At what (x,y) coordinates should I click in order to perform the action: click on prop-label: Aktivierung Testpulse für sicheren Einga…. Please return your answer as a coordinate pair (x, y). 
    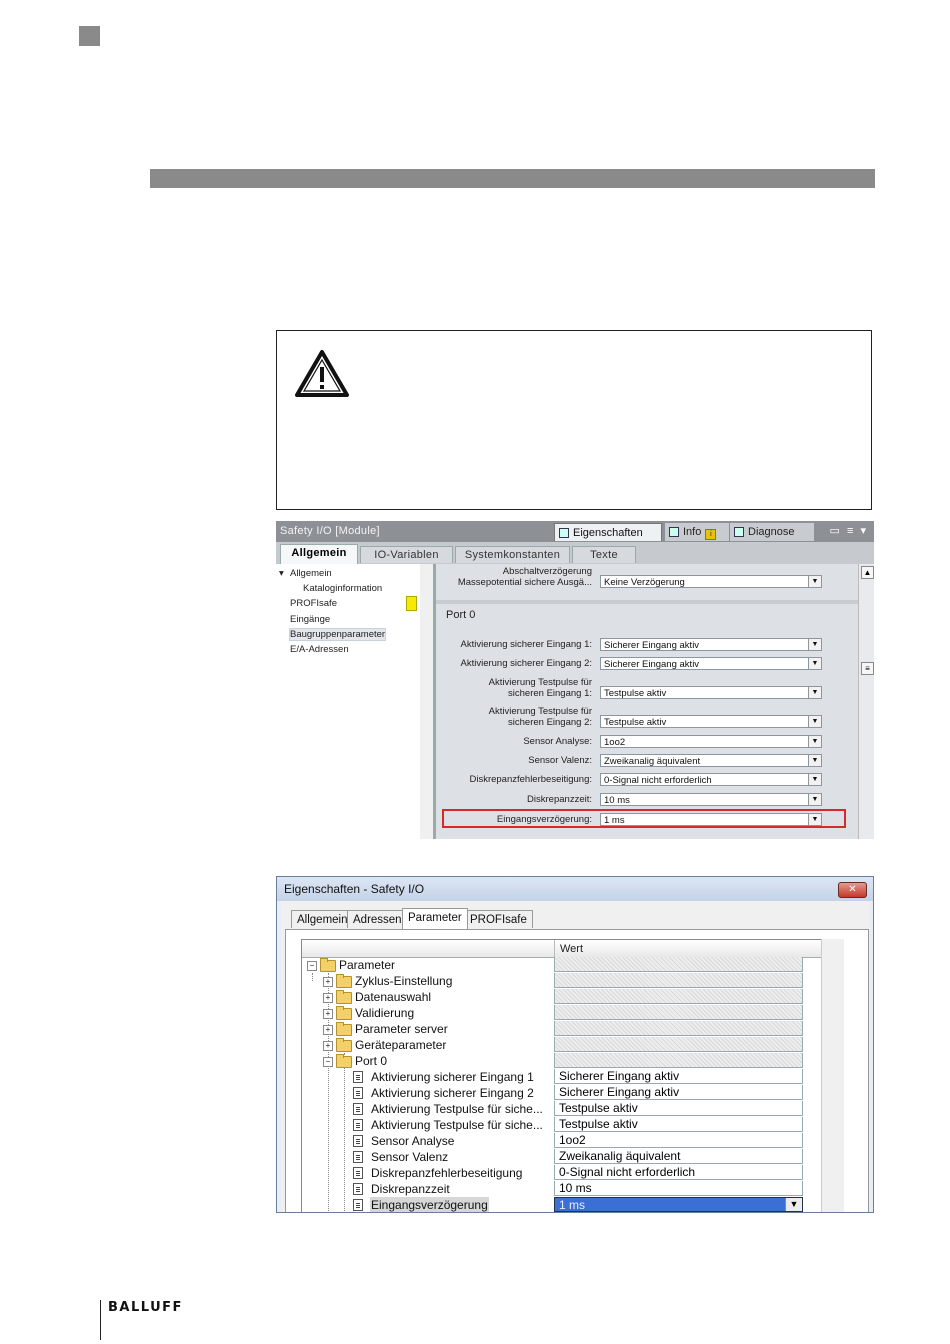
    Looking at the image, I should click on (540, 688).